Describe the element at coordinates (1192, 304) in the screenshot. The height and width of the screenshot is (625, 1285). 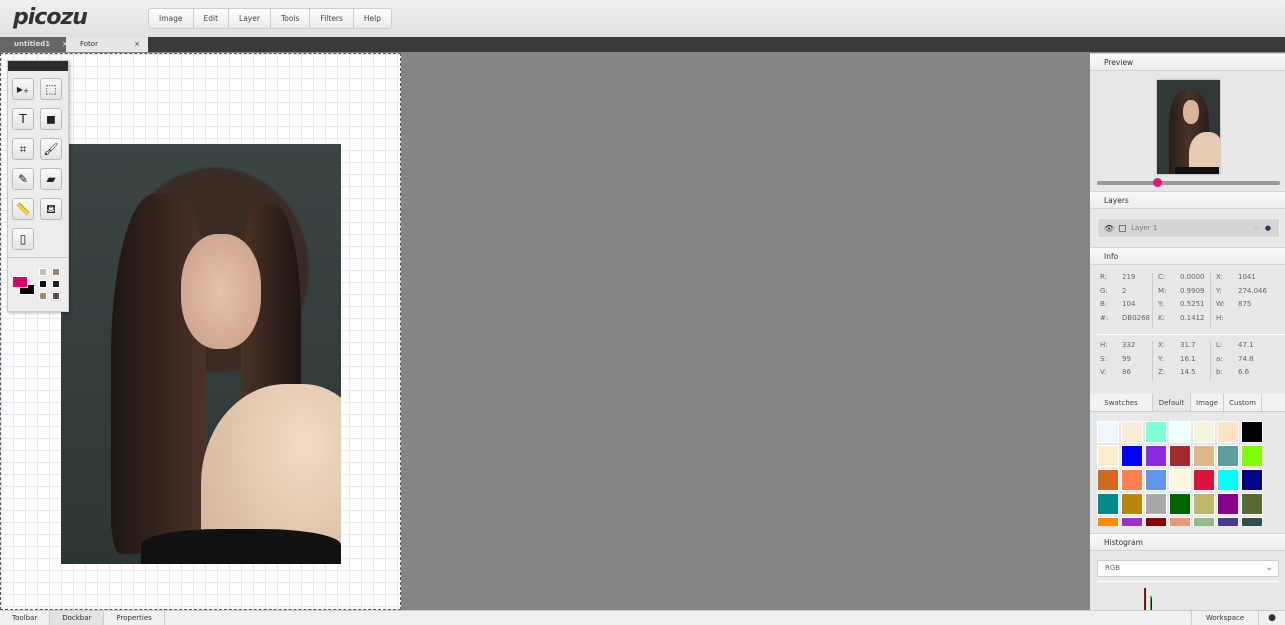
I see `info-value: 0.5251` at that location.